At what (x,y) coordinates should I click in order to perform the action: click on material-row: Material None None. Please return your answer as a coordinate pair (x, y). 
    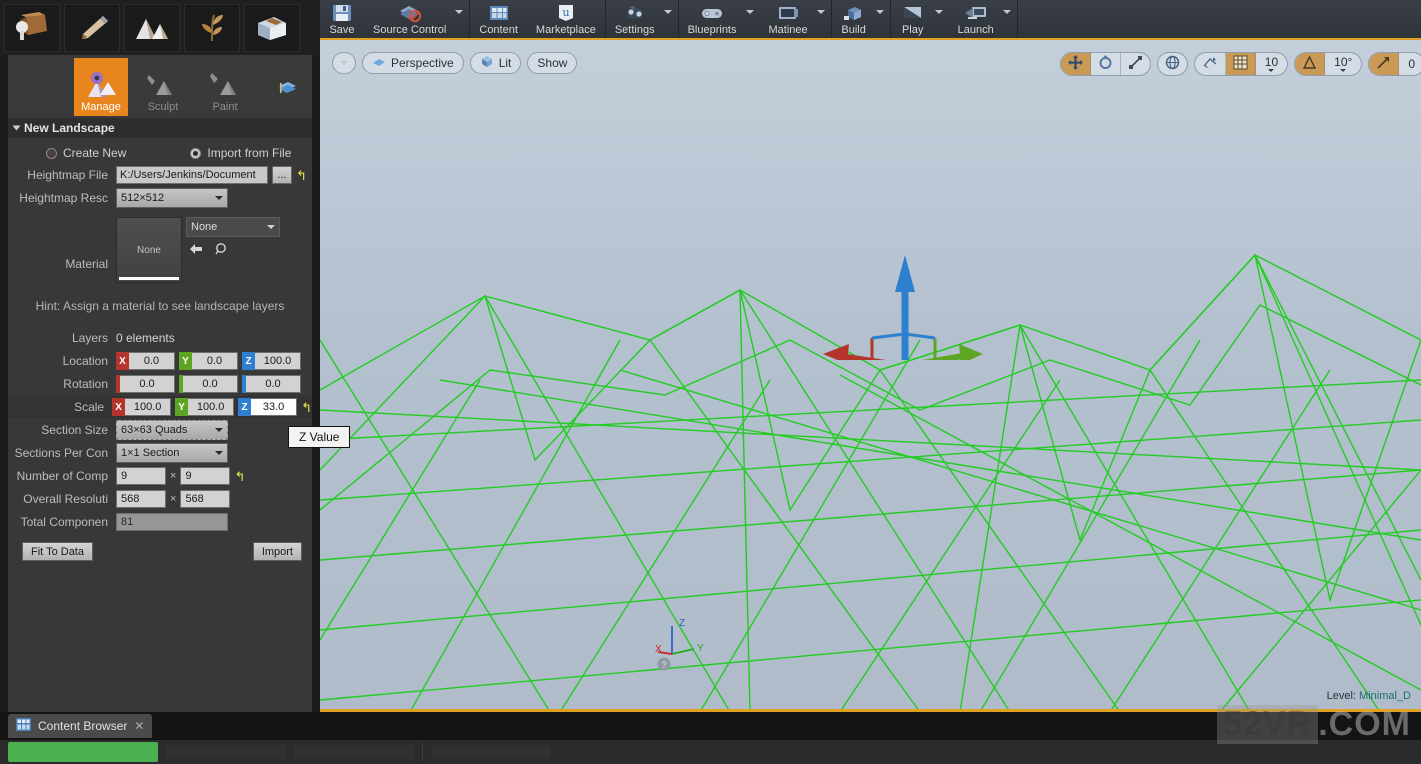
    Looking at the image, I should click on (160, 248).